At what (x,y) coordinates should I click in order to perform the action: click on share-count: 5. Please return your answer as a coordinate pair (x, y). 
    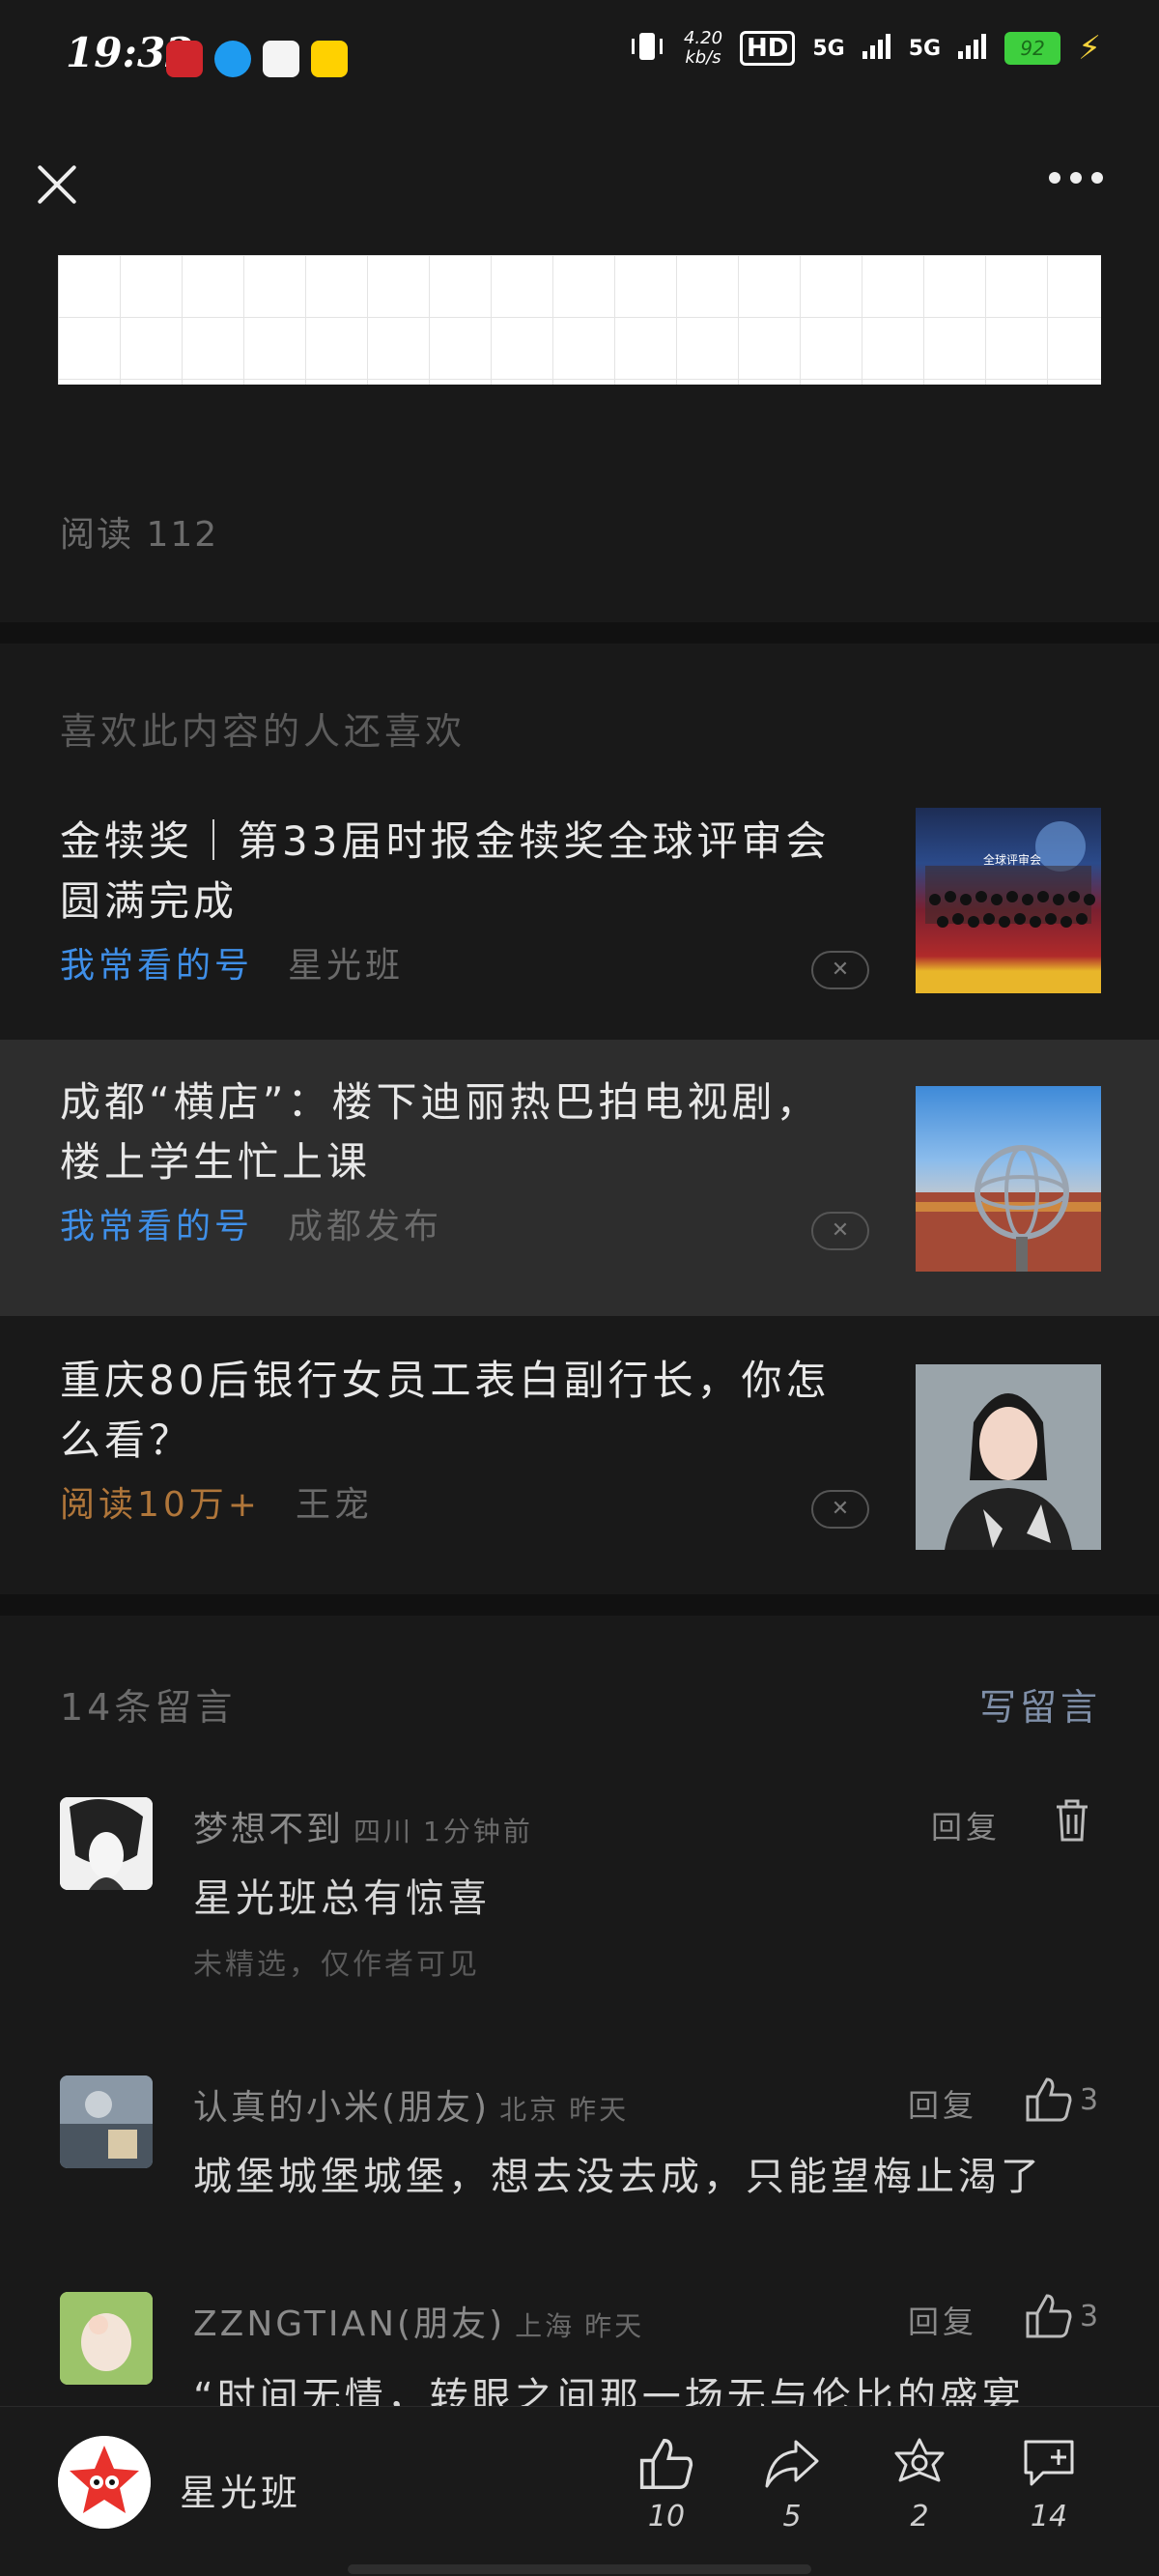
    Looking at the image, I should click on (792, 2516).